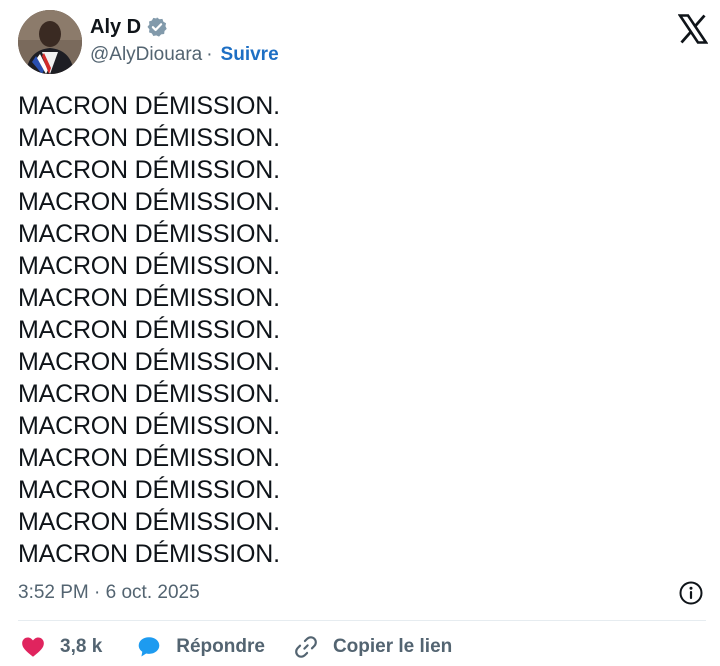 This screenshot has width=720, height=666. I want to click on timestamp-row: 3:52 PM · 6 oct. 2025, so click(362, 593).